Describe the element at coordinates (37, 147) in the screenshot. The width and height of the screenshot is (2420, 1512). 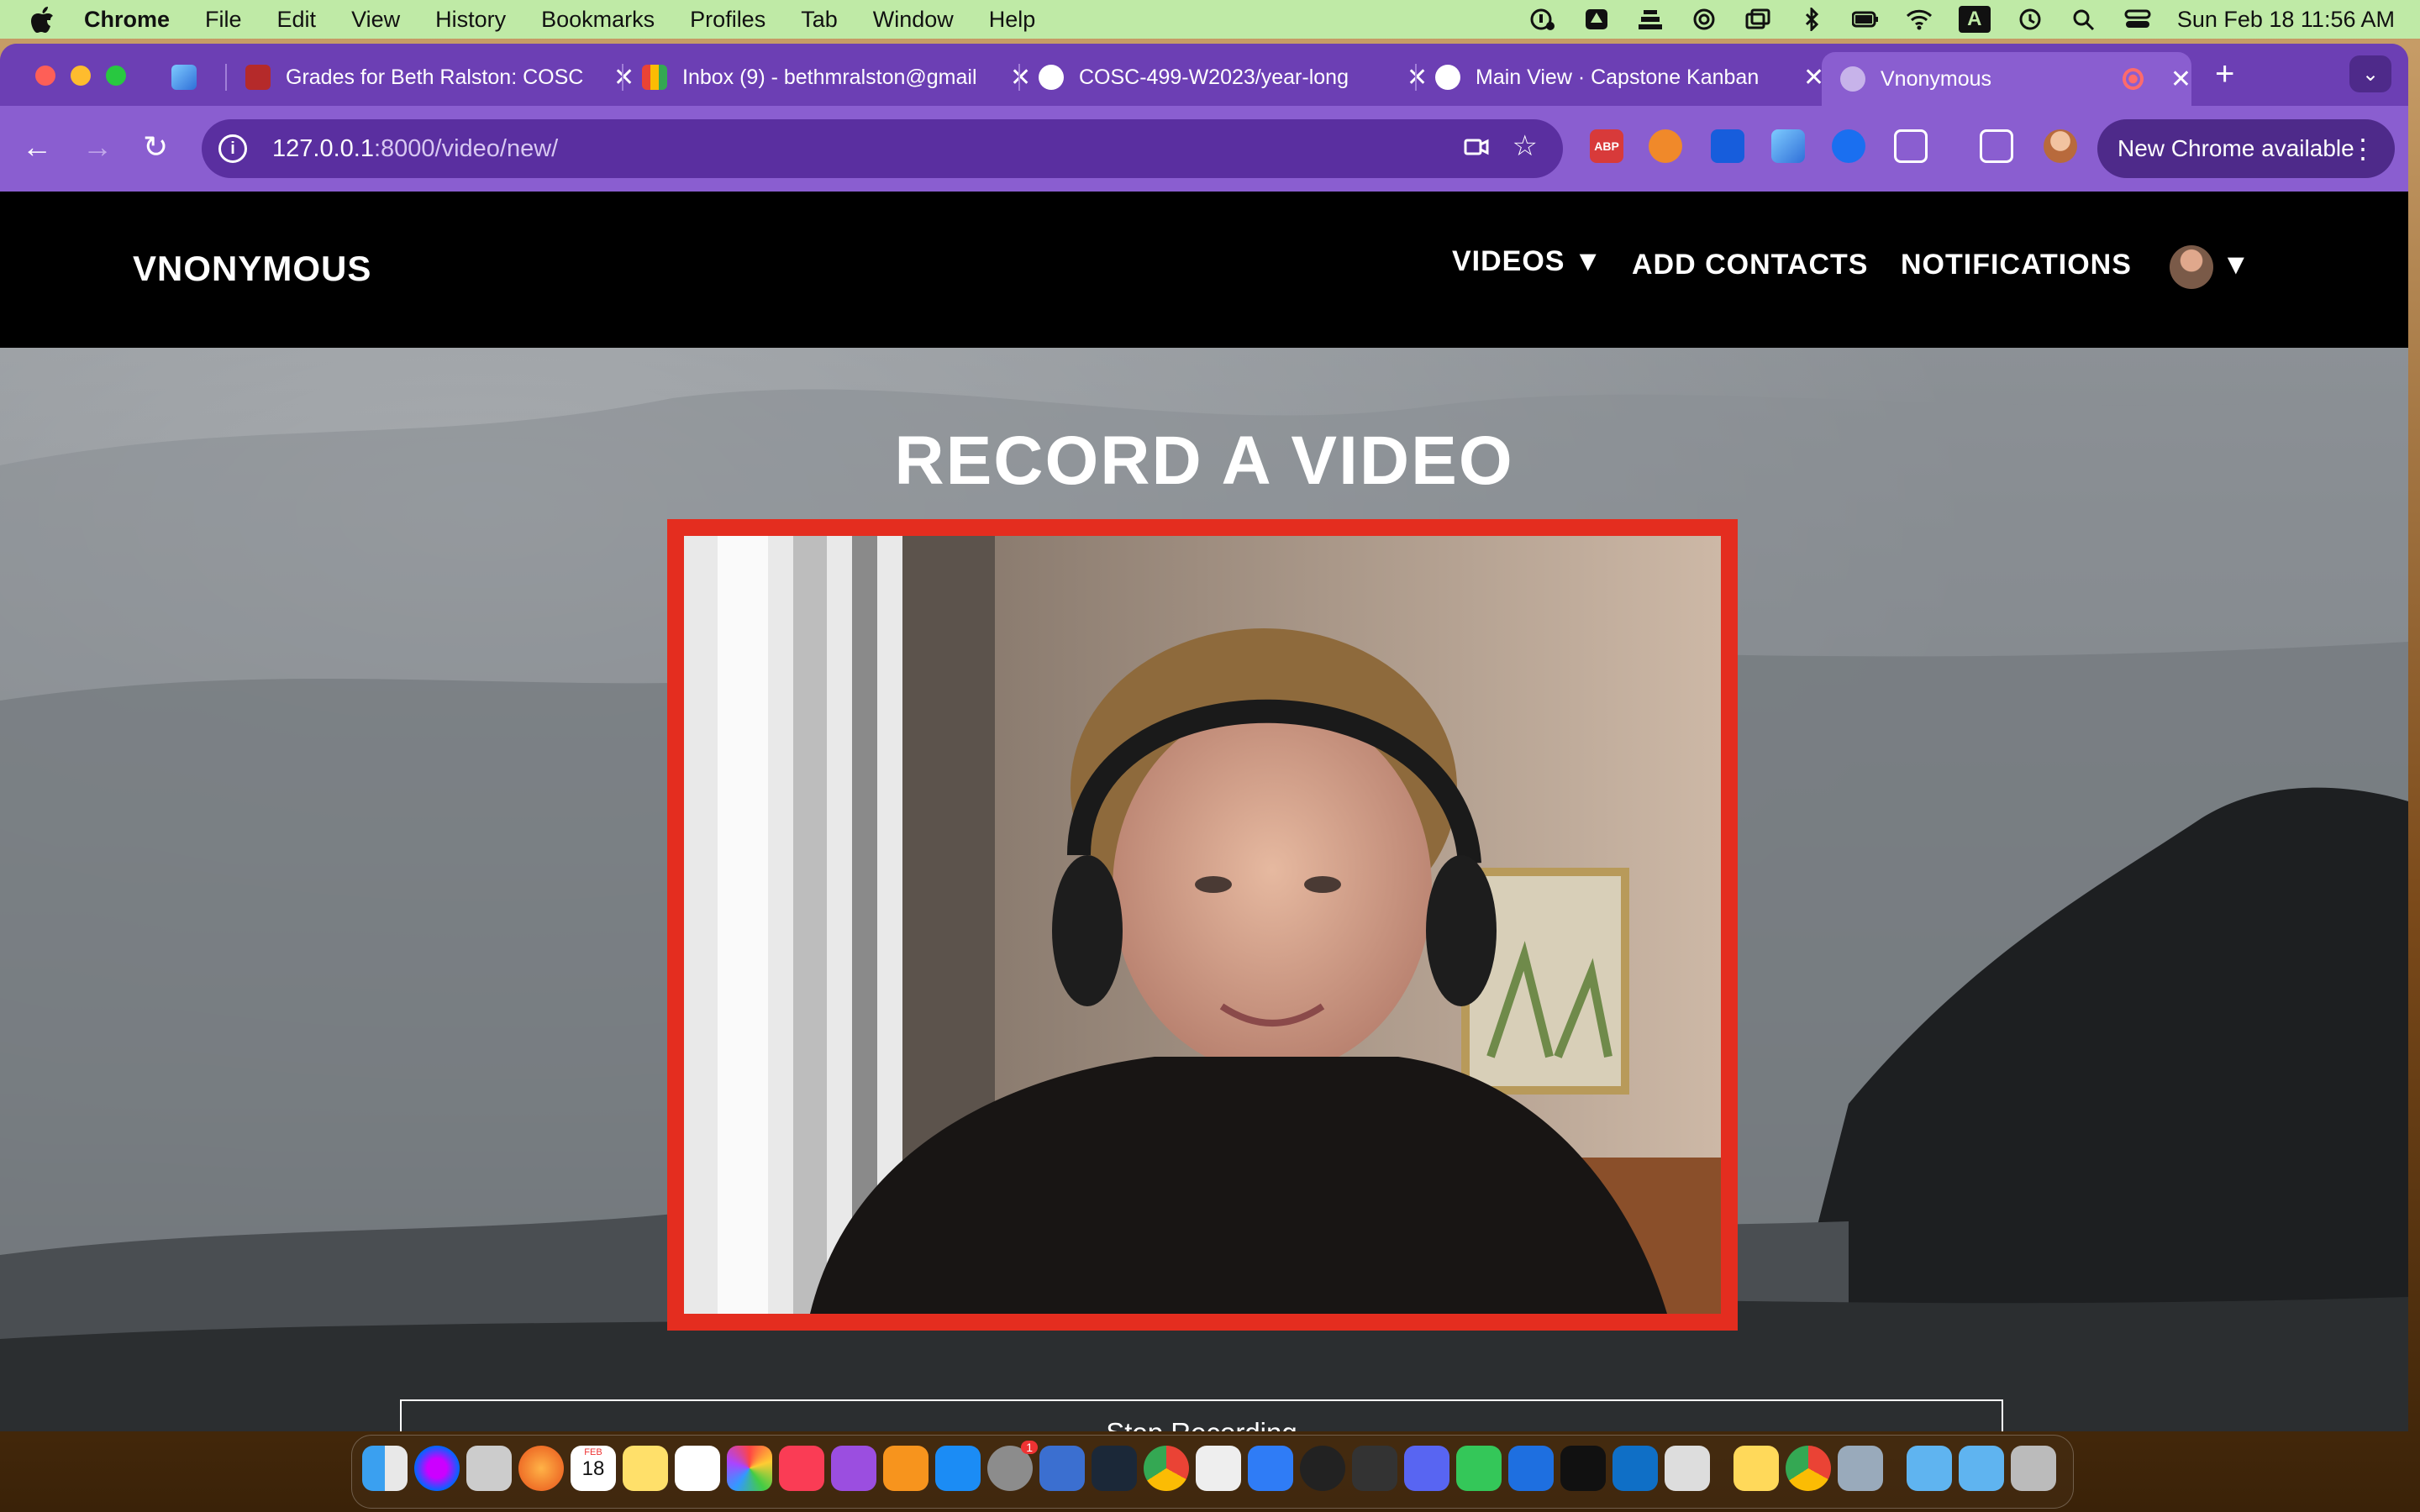
I see `back-icon: ←` at that location.